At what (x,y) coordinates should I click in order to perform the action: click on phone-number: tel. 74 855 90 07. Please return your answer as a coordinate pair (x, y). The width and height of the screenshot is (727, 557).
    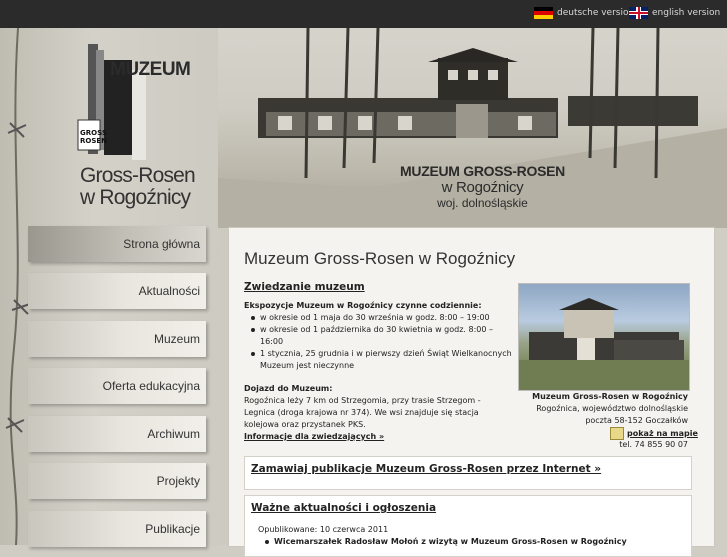
    Looking at the image, I should click on (653, 444).